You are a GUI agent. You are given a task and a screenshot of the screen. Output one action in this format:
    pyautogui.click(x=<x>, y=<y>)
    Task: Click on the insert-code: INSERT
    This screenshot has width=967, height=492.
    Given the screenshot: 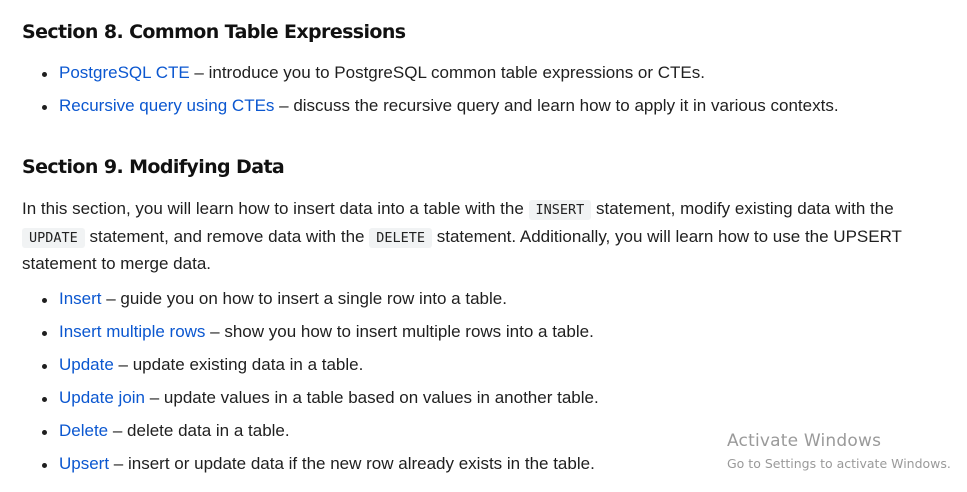 What is the action you would take?
    pyautogui.click(x=560, y=210)
    